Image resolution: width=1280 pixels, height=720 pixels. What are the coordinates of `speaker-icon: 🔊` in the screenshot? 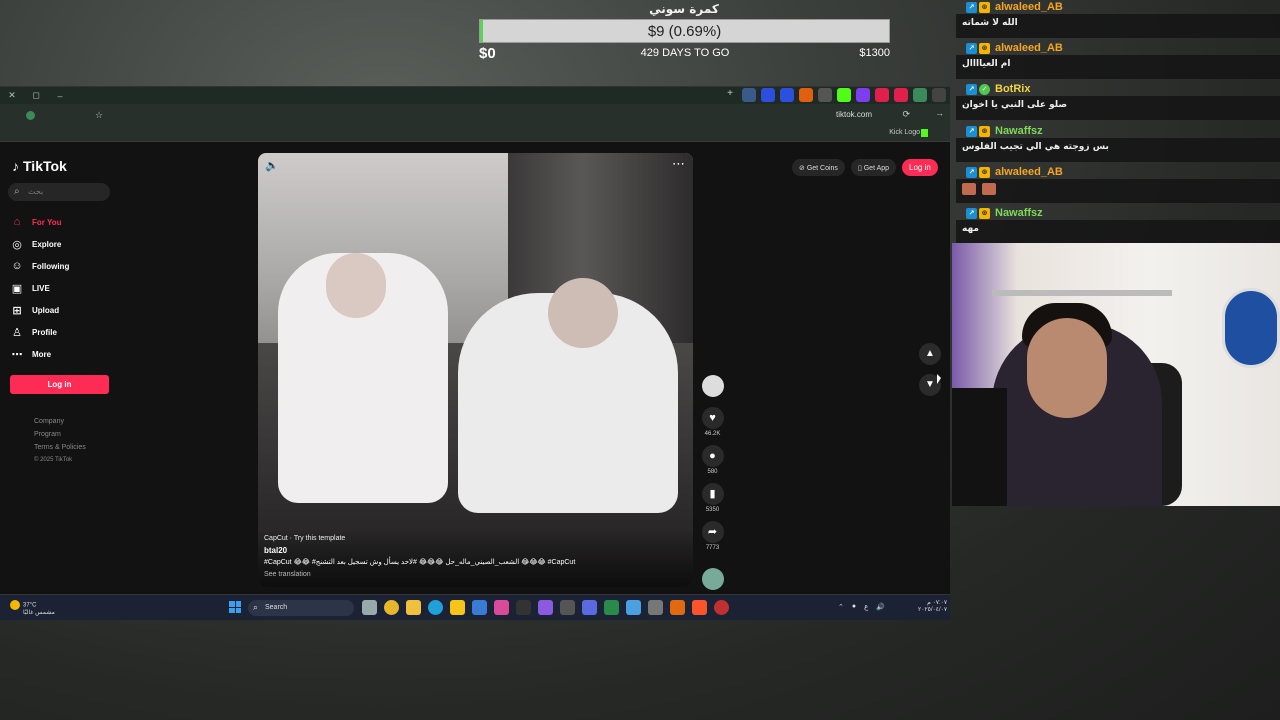 It's located at (880, 607).